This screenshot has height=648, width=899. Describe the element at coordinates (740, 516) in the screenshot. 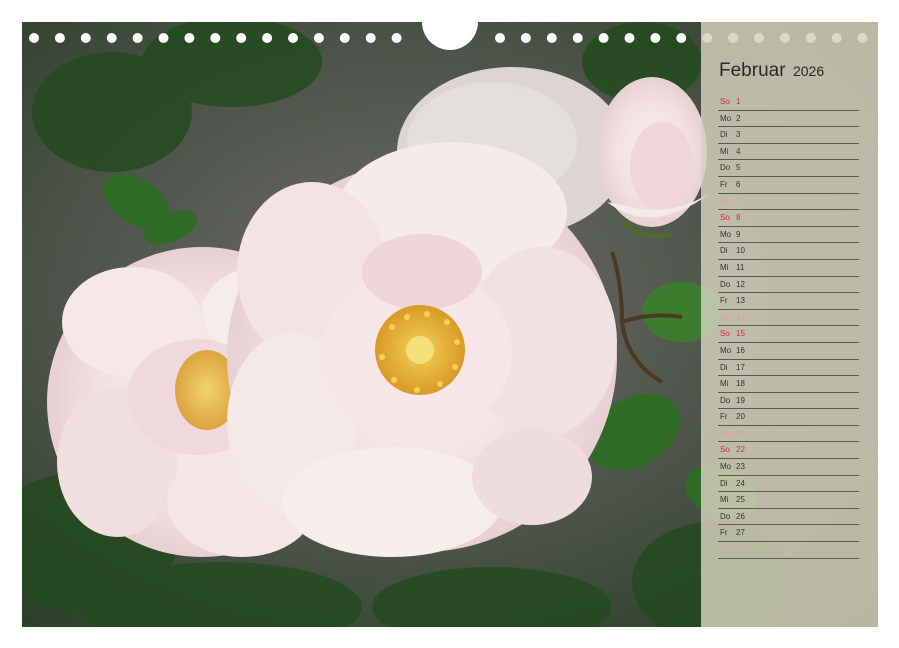

I see `day-number: 26` at that location.